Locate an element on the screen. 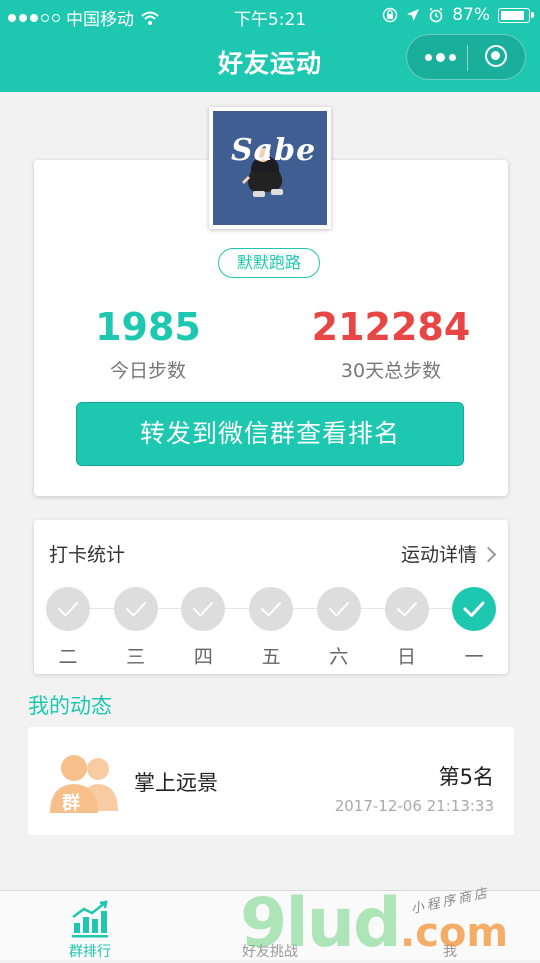  checkin-day-label: 二 is located at coordinates (68, 657).